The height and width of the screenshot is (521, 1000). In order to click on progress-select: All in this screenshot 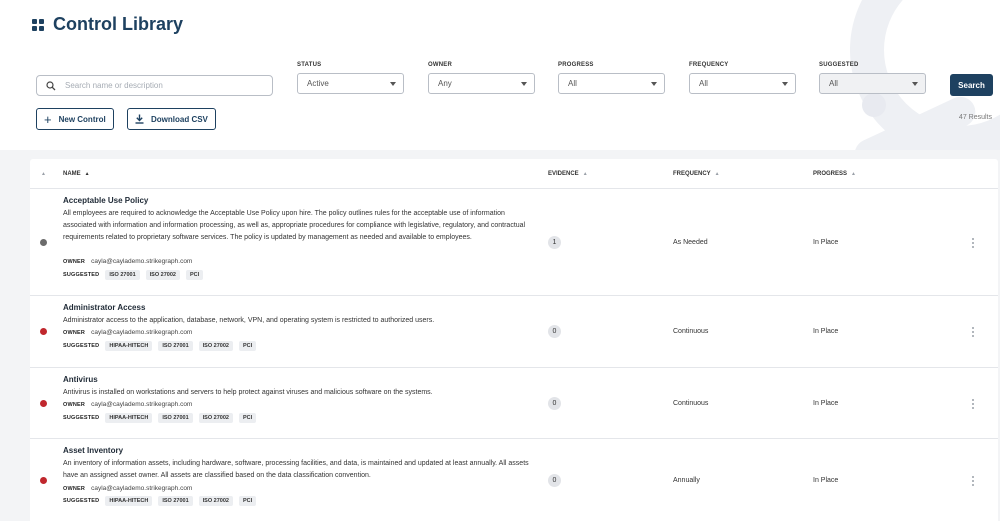, I will do `click(611, 83)`.